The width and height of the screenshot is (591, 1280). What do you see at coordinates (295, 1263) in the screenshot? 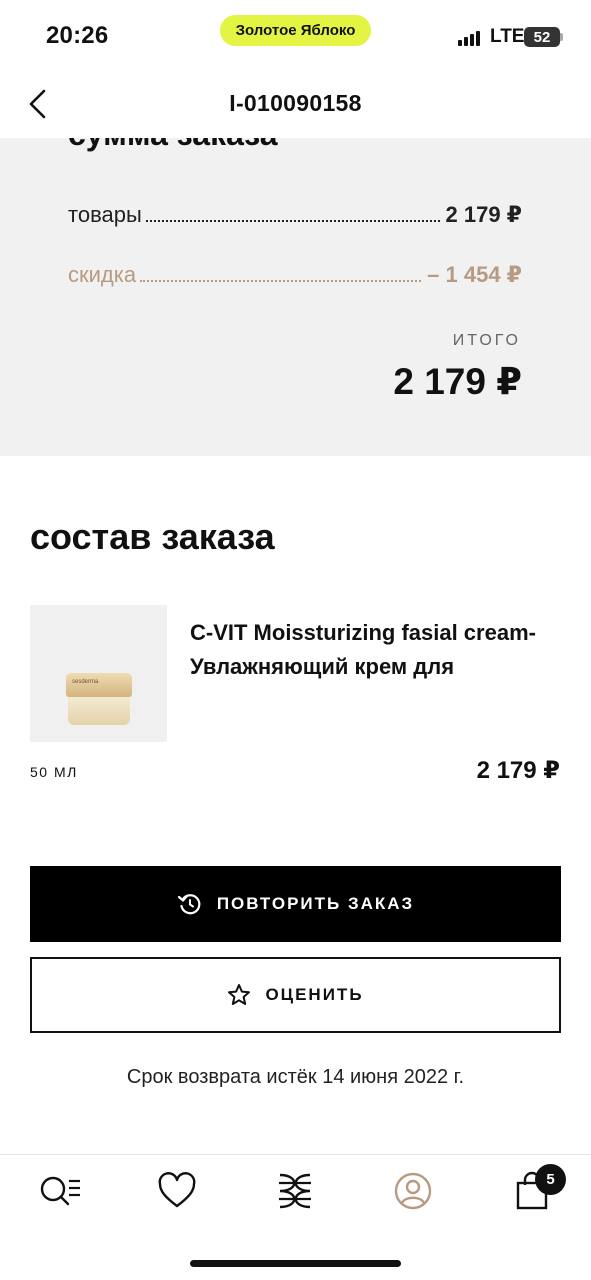
I see `home-indicator` at bounding box center [295, 1263].